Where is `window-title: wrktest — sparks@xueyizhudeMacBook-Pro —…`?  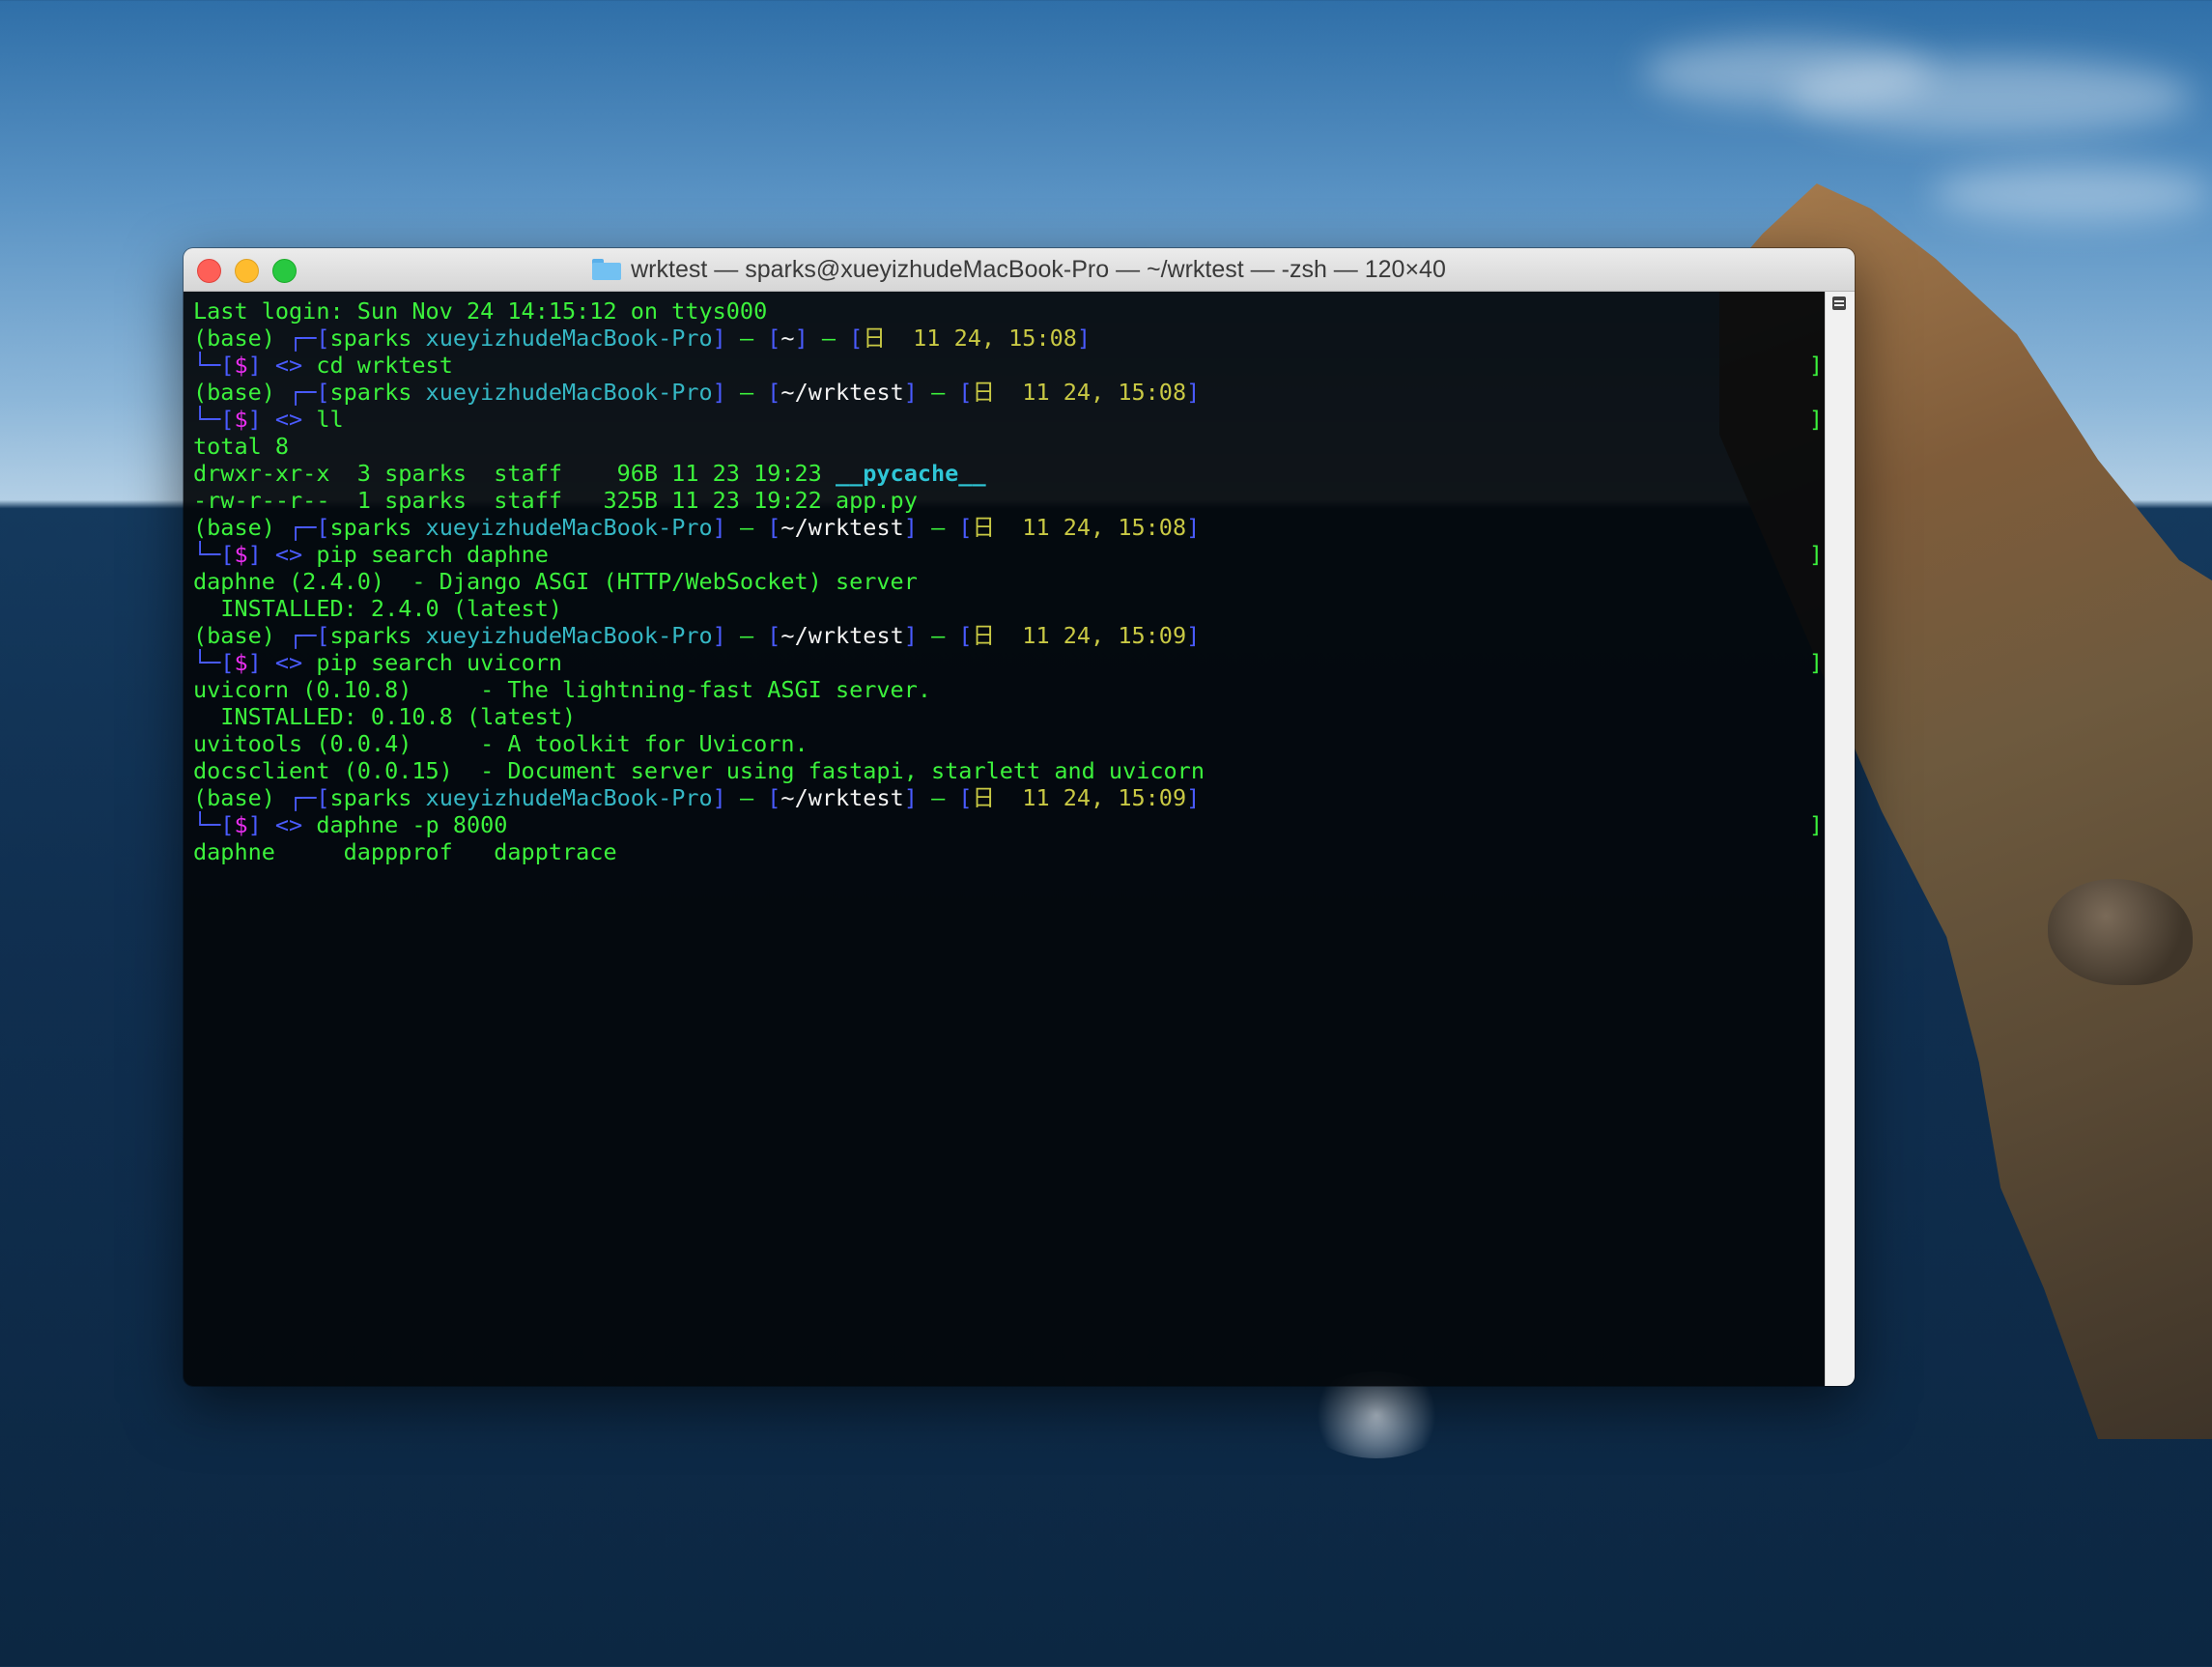 window-title: wrktest — sparks@xueyizhudeMacBook-Pro —… is located at coordinates (1019, 270).